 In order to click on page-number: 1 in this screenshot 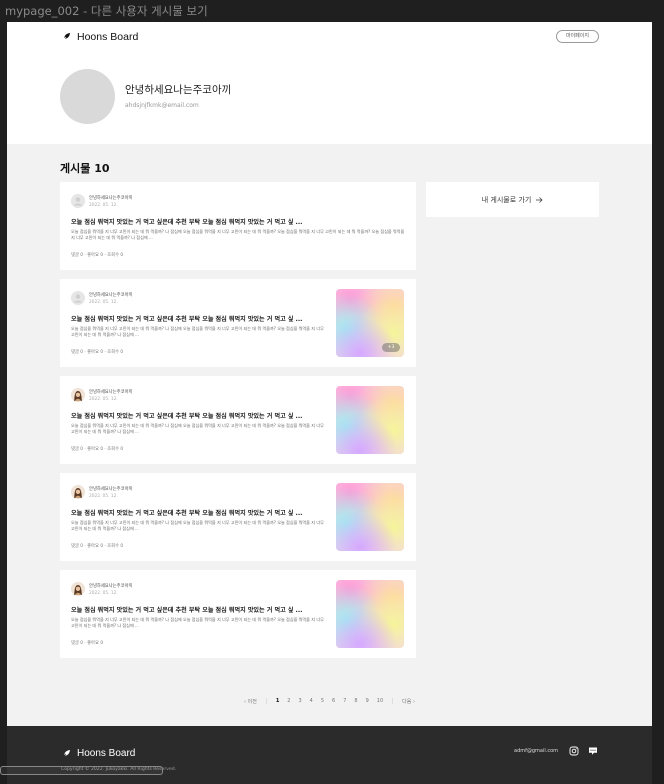, I will do `click(277, 701)`.